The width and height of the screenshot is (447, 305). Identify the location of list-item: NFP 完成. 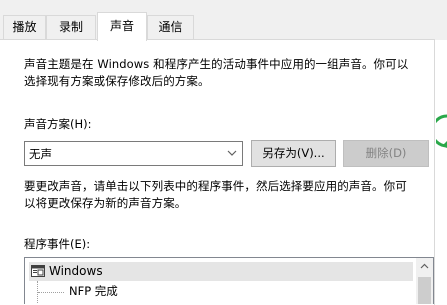
(93, 291).